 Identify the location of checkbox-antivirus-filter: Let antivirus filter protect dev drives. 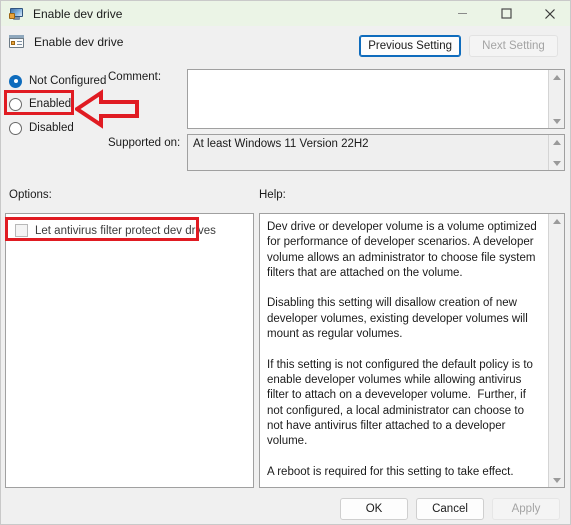
(115, 230).